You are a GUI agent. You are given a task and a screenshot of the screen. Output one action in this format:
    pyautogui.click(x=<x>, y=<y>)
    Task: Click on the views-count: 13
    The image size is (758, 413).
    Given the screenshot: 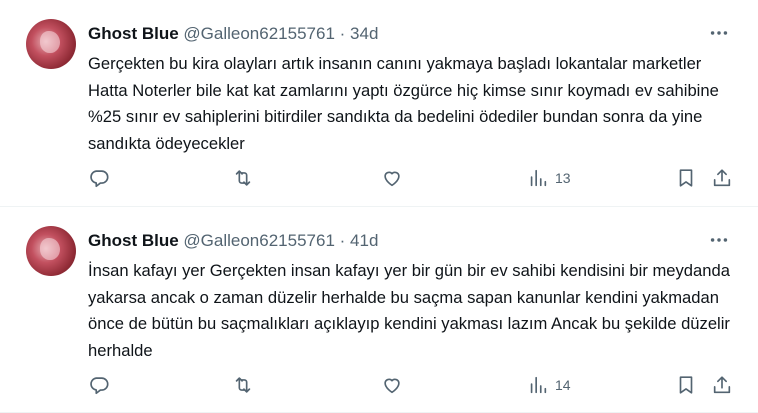 What is the action you would take?
    pyautogui.click(x=563, y=178)
    